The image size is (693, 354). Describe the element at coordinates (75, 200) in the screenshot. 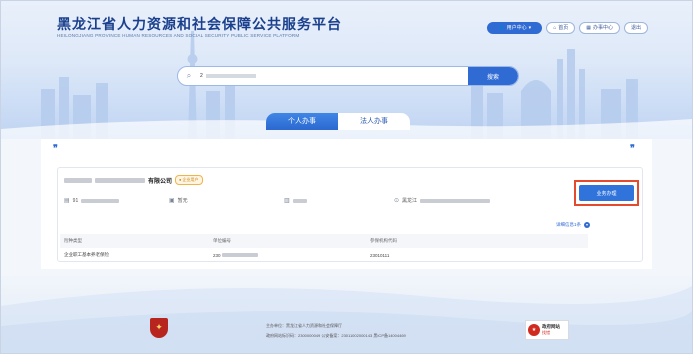

I see `credit-code-value: 91` at that location.